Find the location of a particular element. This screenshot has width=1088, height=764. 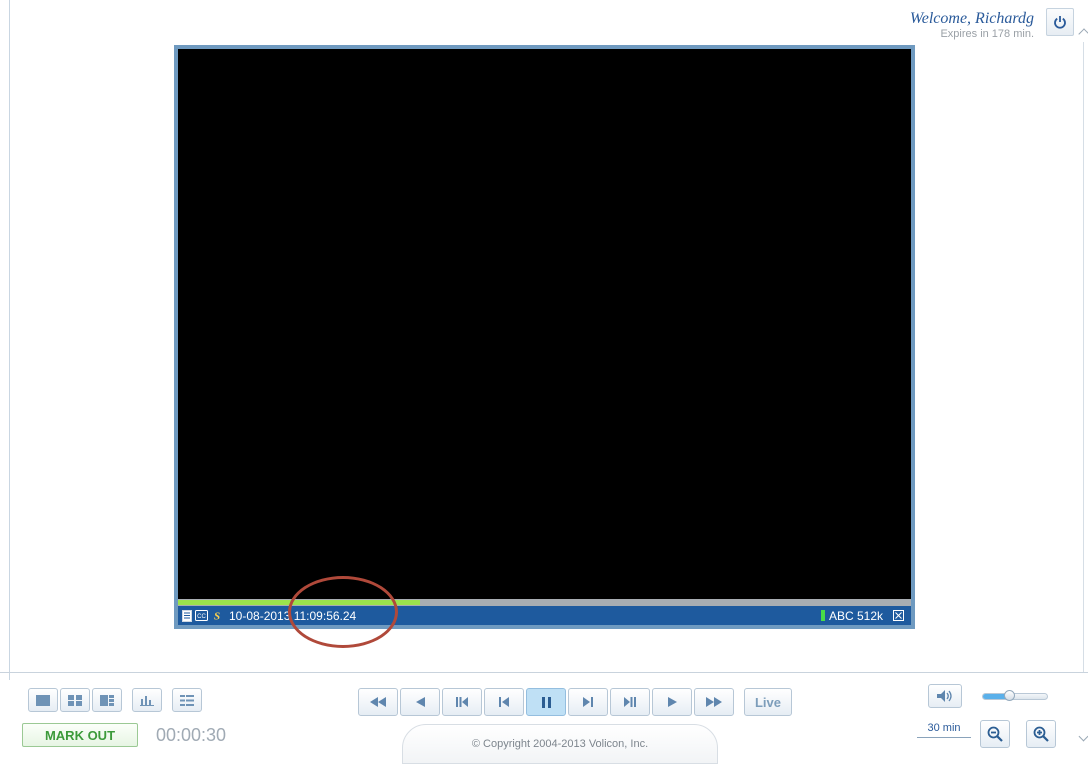

list-view-button is located at coordinates (187, 700).